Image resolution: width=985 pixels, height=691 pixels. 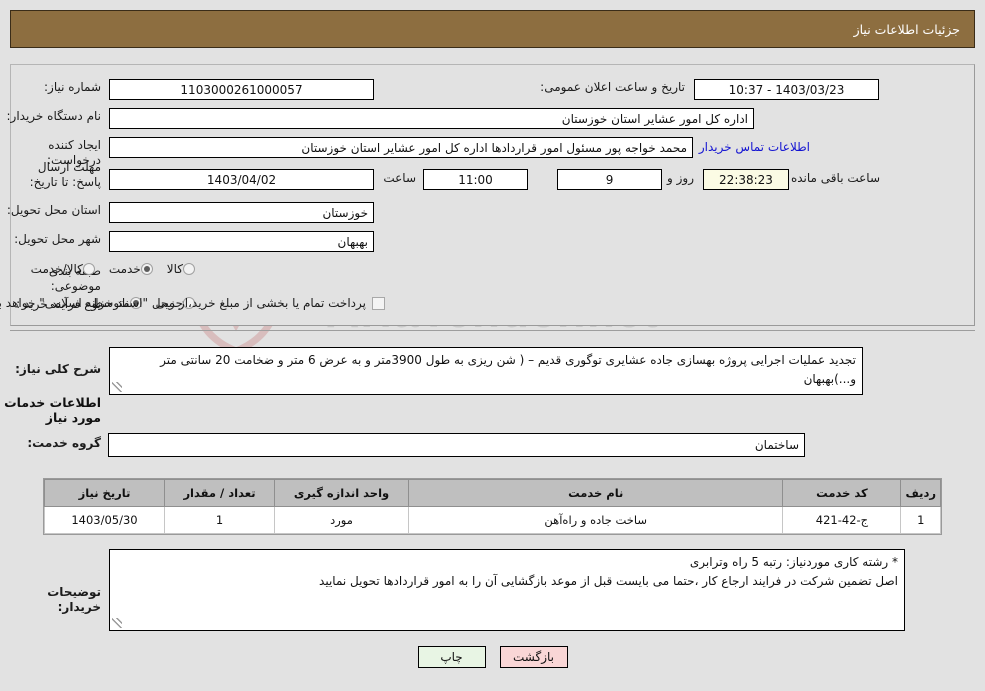 What do you see at coordinates (746, 179) in the screenshot?
I see `deadline-countdown: 22:38:23` at bounding box center [746, 179].